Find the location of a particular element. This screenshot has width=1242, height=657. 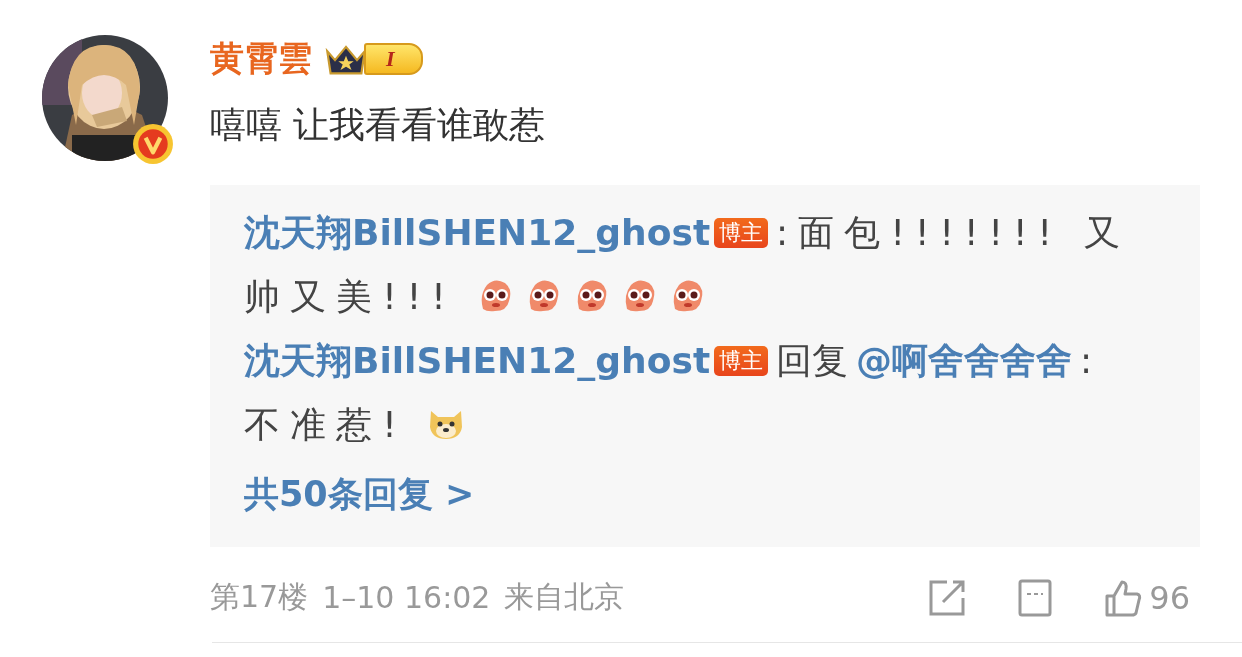

reply-text: :面包!!!!!!! 又 is located at coordinates (953, 232).